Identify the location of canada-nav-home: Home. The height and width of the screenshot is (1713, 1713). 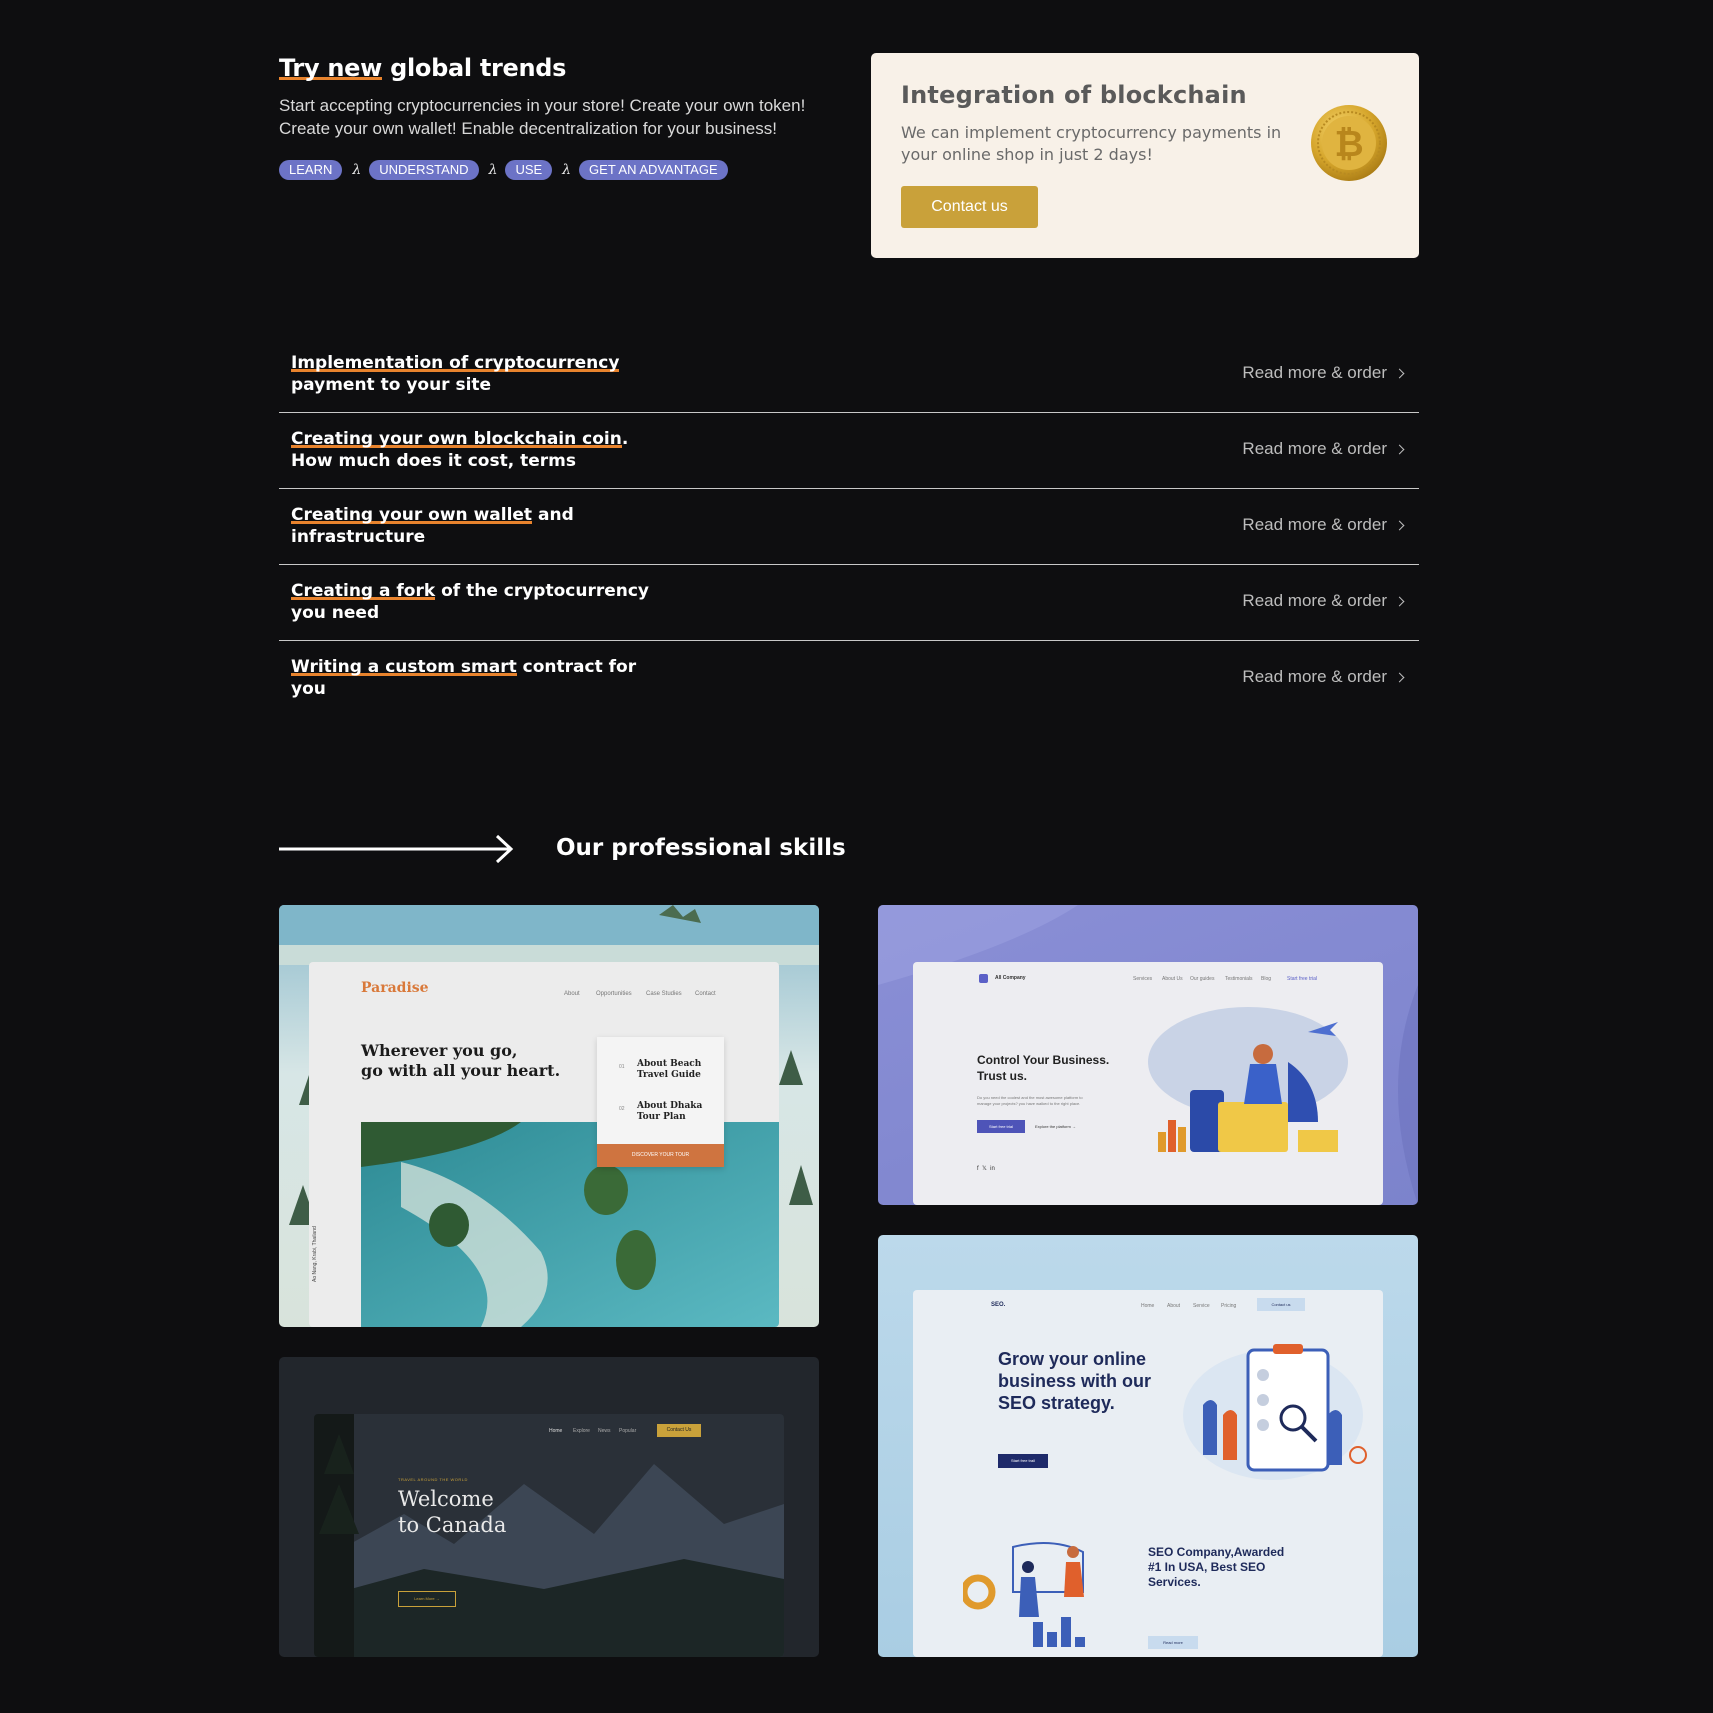
(556, 1431).